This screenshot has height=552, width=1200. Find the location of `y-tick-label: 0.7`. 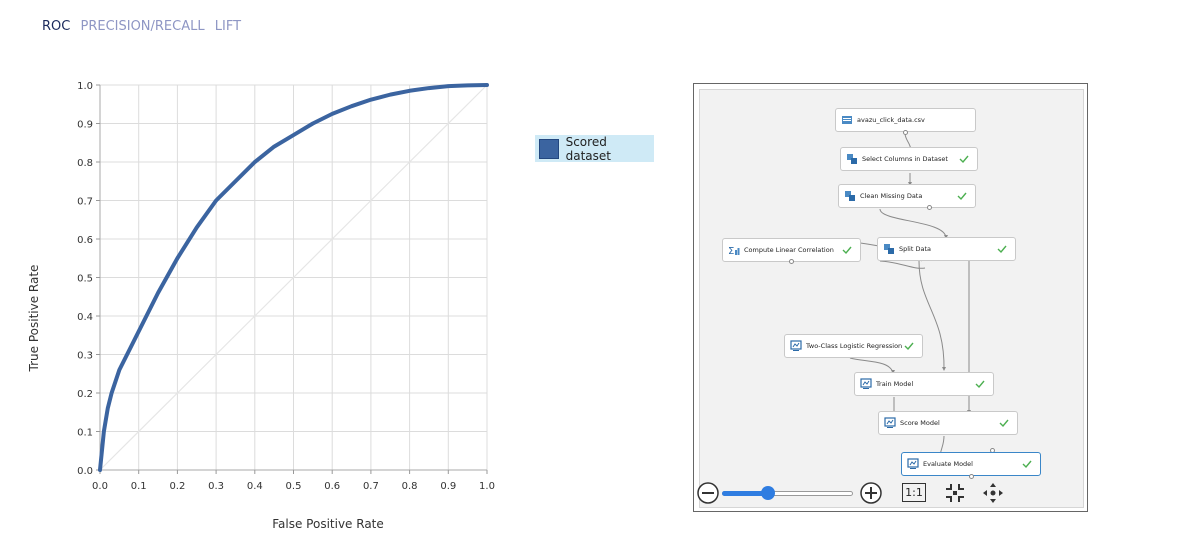

y-tick-label: 0.7 is located at coordinates (85, 202).